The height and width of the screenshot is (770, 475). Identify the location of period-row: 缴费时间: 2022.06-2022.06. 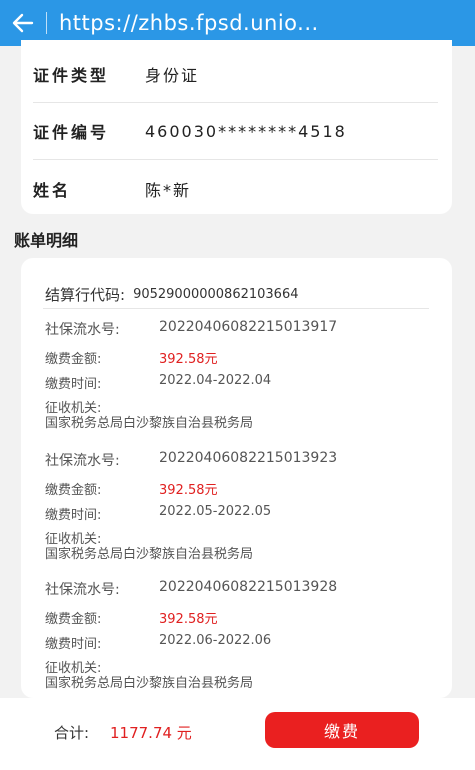
(240, 642).